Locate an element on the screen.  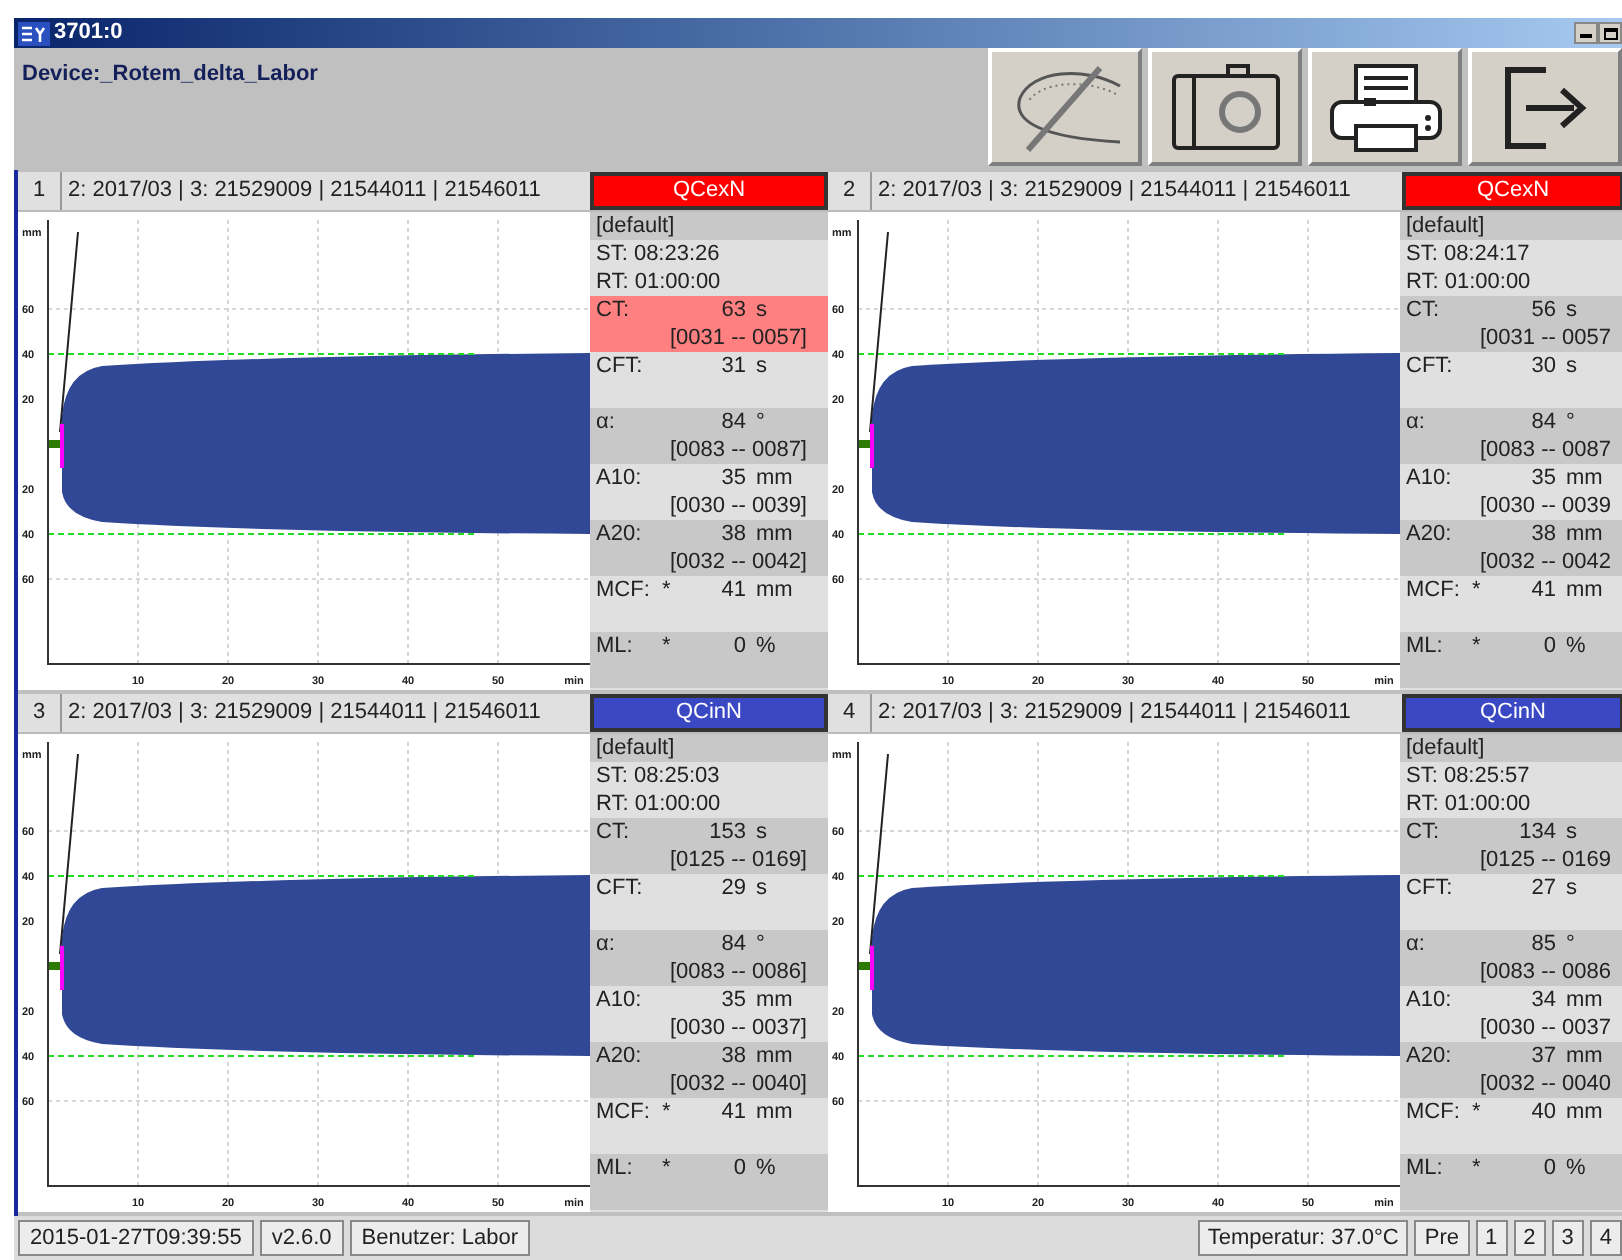
parameter-value: 84 is located at coordinates (732, 944).